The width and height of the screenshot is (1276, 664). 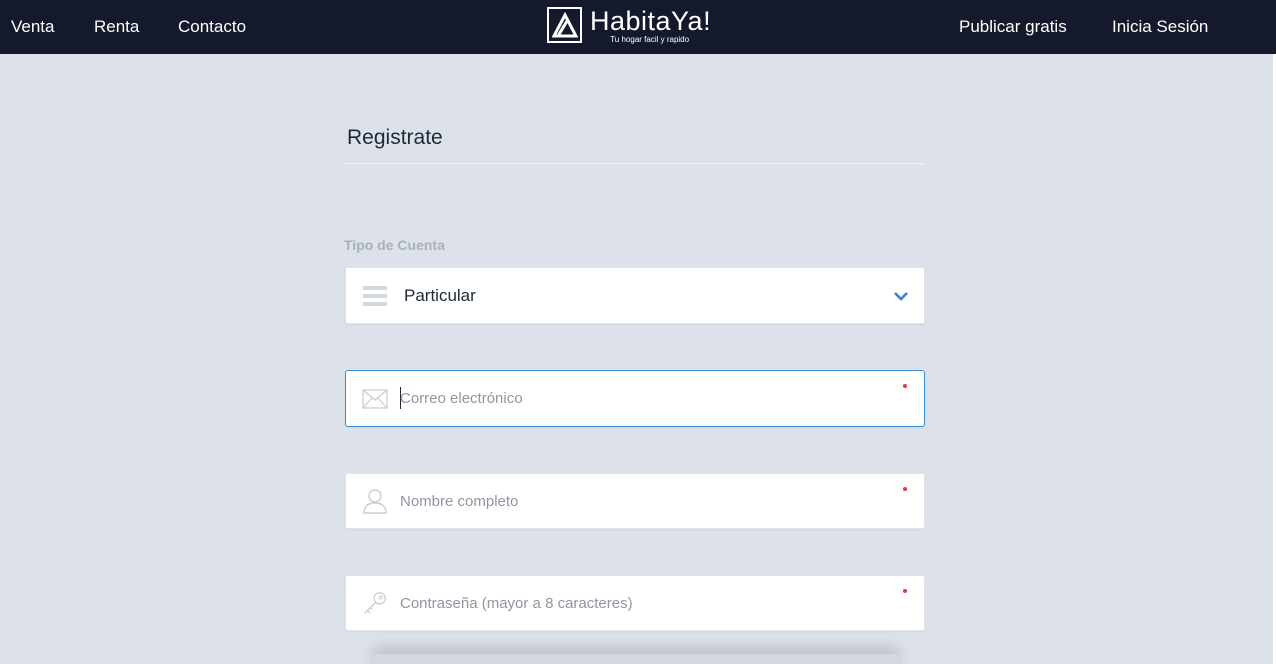 I want to click on nav-venta: Venta, so click(x=33, y=27).